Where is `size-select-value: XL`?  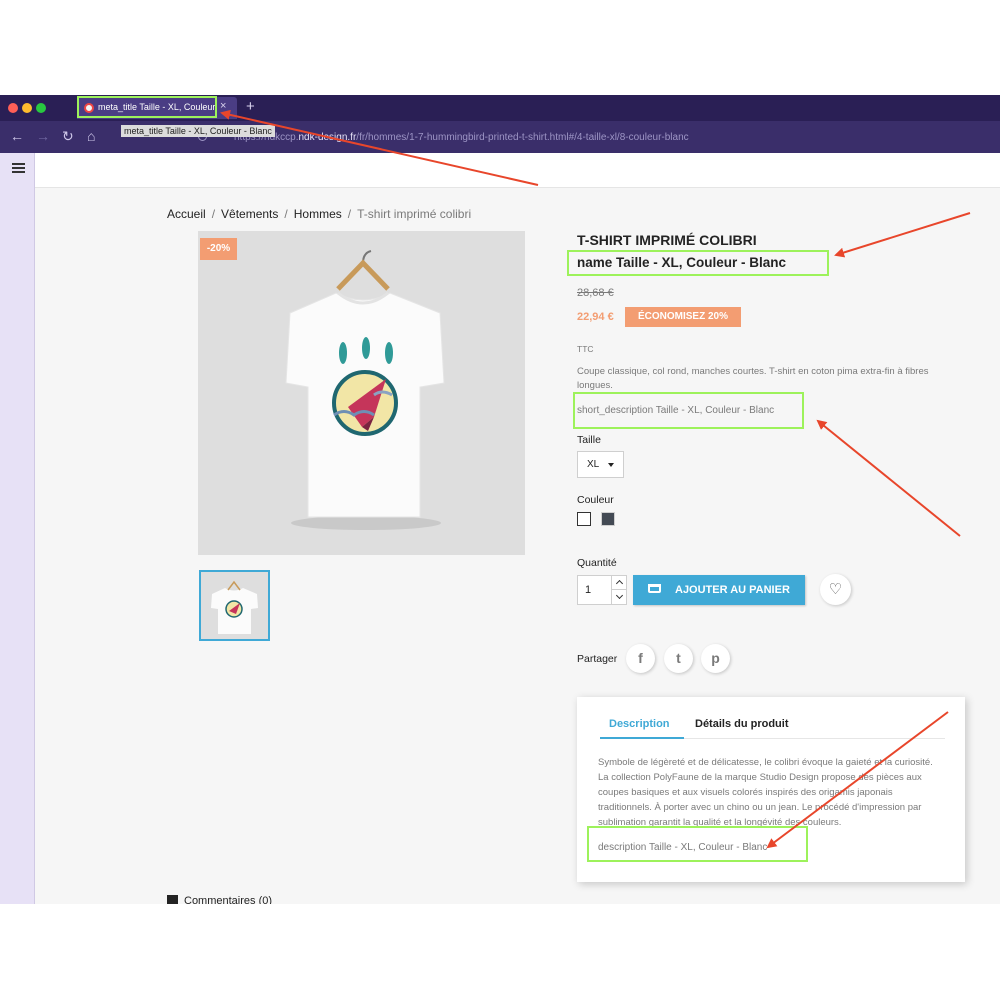 size-select-value: XL is located at coordinates (593, 464).